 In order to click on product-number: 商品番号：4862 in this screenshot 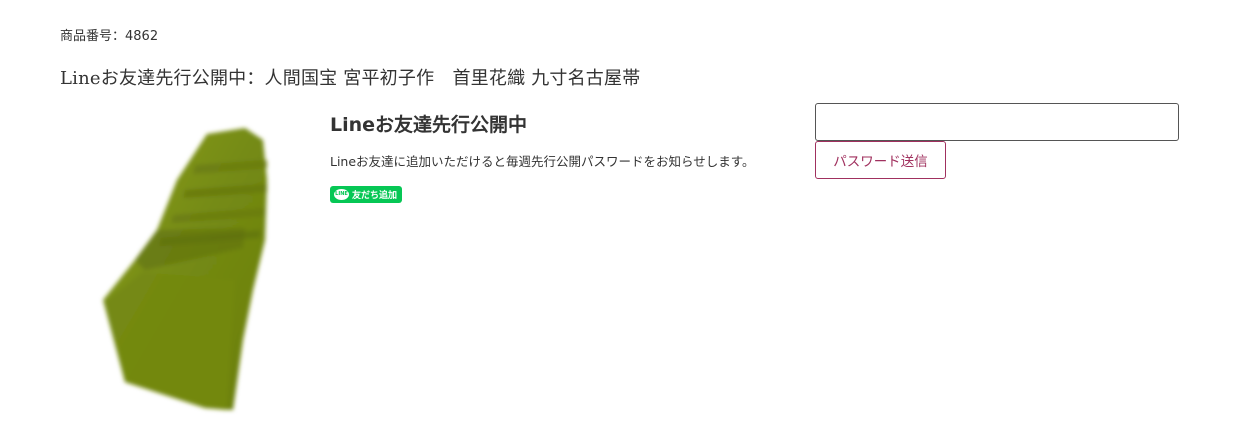, I will do `click(109, 36)`.